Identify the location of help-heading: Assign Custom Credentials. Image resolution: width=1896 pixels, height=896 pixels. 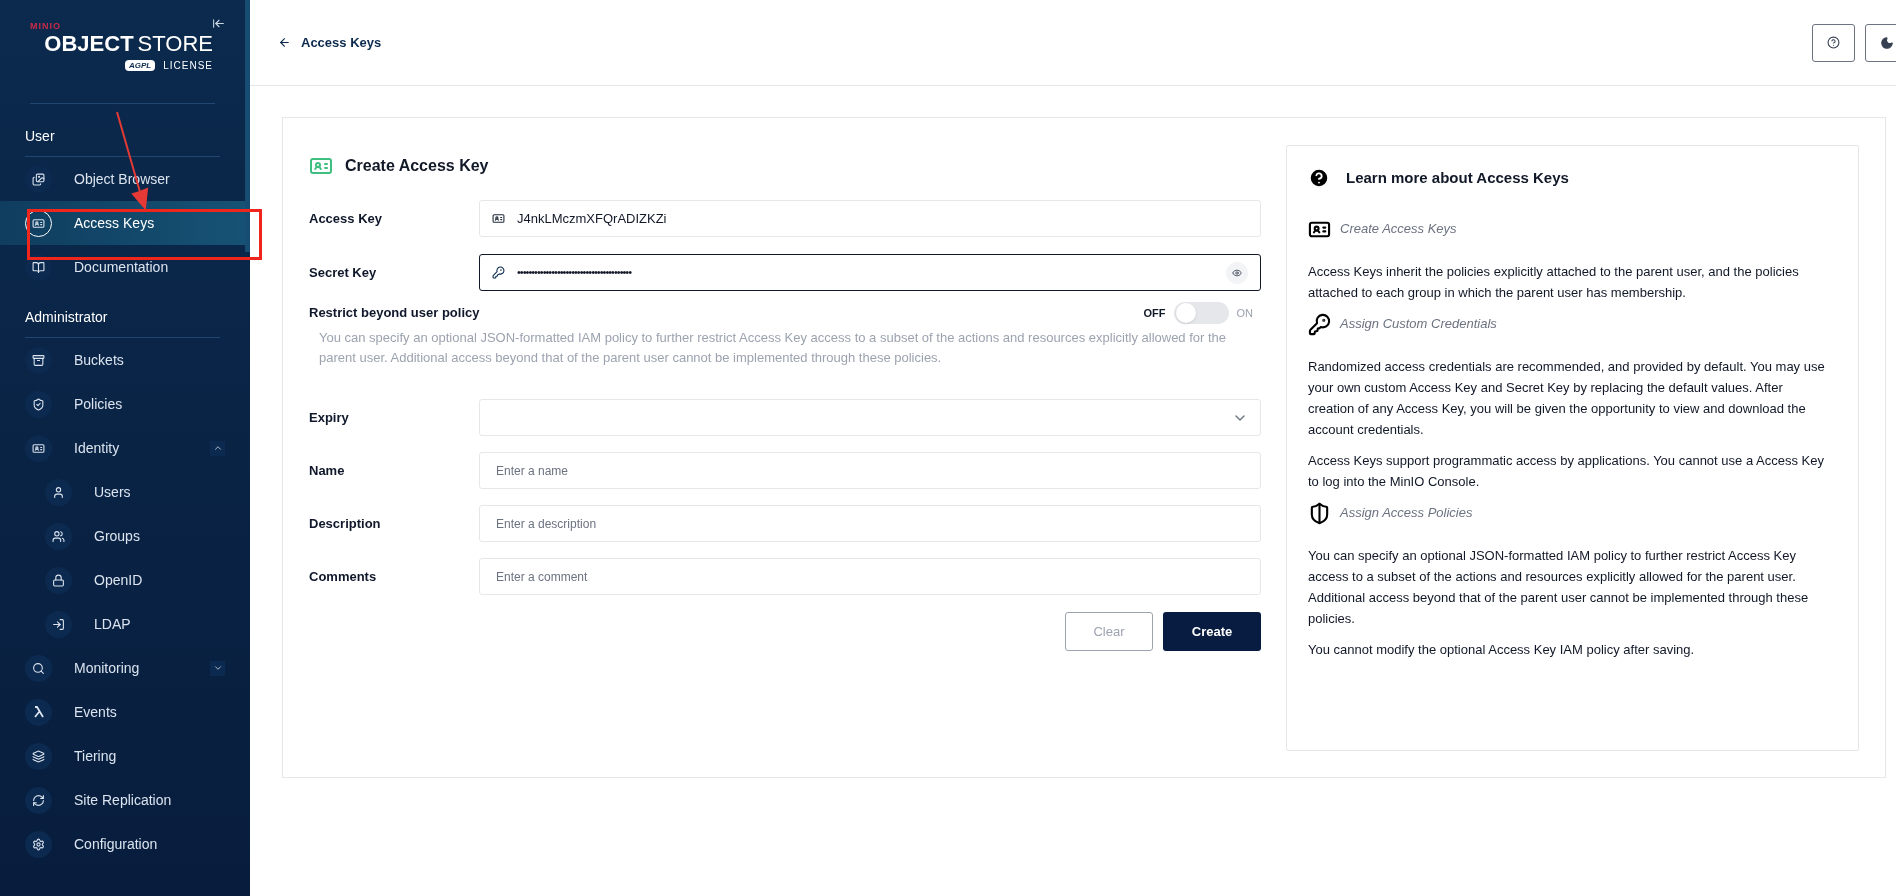
(1418, 324).